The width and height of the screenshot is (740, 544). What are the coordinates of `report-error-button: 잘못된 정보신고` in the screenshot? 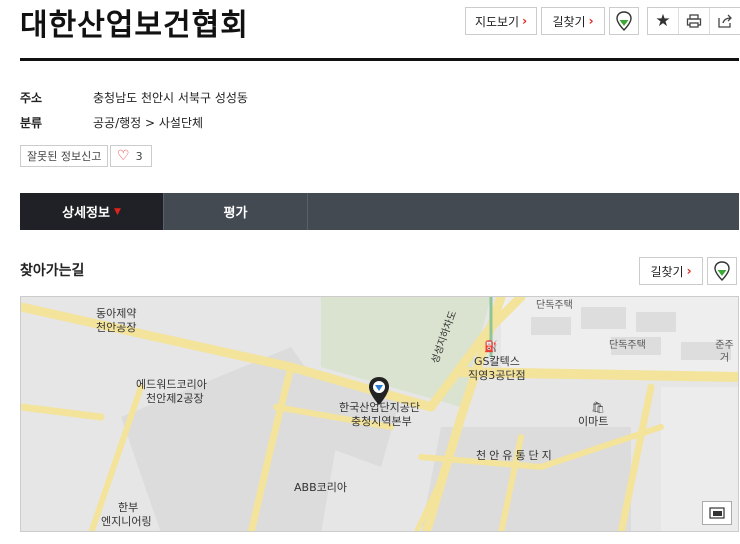 It's located at (64, 156).